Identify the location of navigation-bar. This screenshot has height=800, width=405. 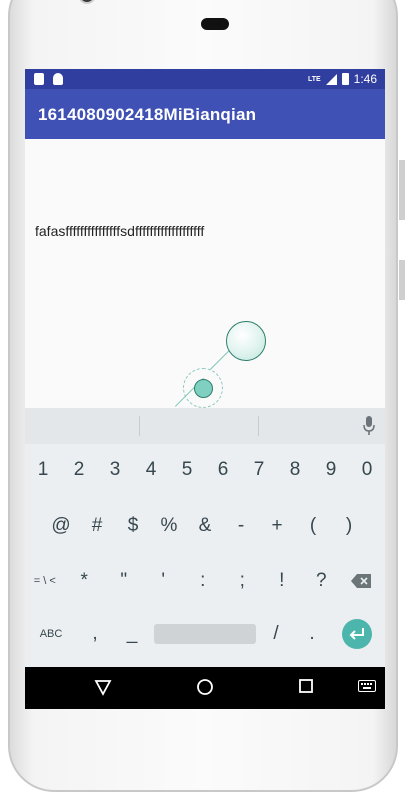
(205, 688).